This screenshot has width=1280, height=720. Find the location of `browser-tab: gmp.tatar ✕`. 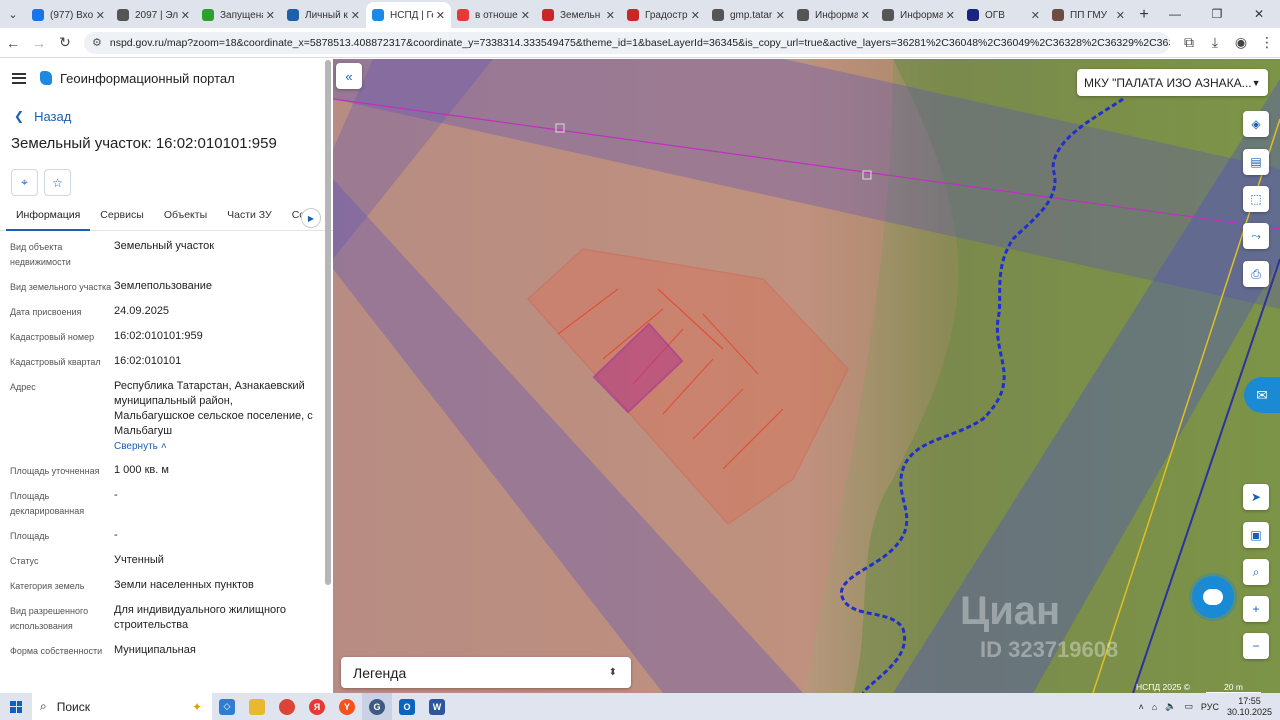

browser-tab: gmp.tatar ✕ is located at coordinates (748, 15).